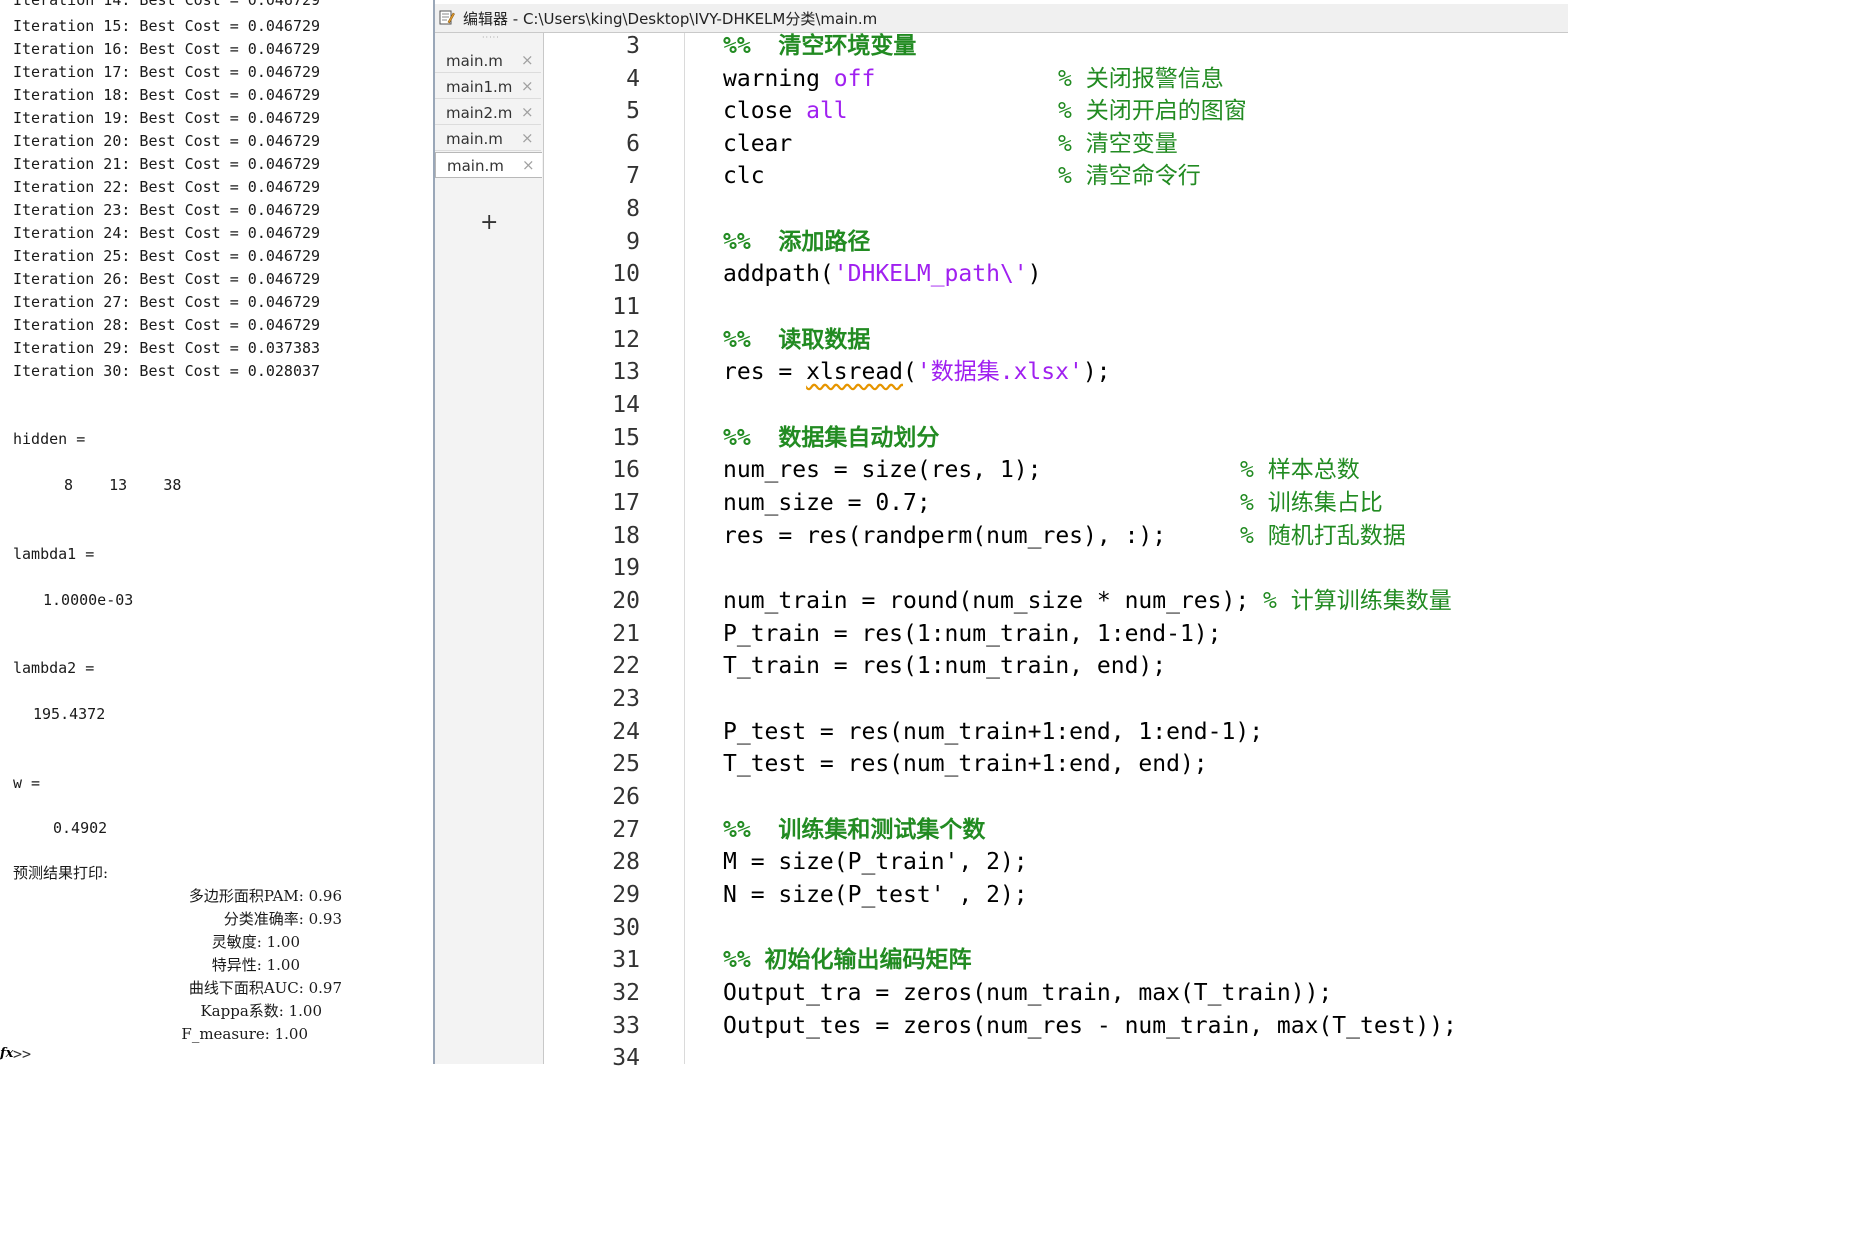 This screenshot has height=1252, width=1851. I want to click on tab-main: main.m ×, so click(488, 60).